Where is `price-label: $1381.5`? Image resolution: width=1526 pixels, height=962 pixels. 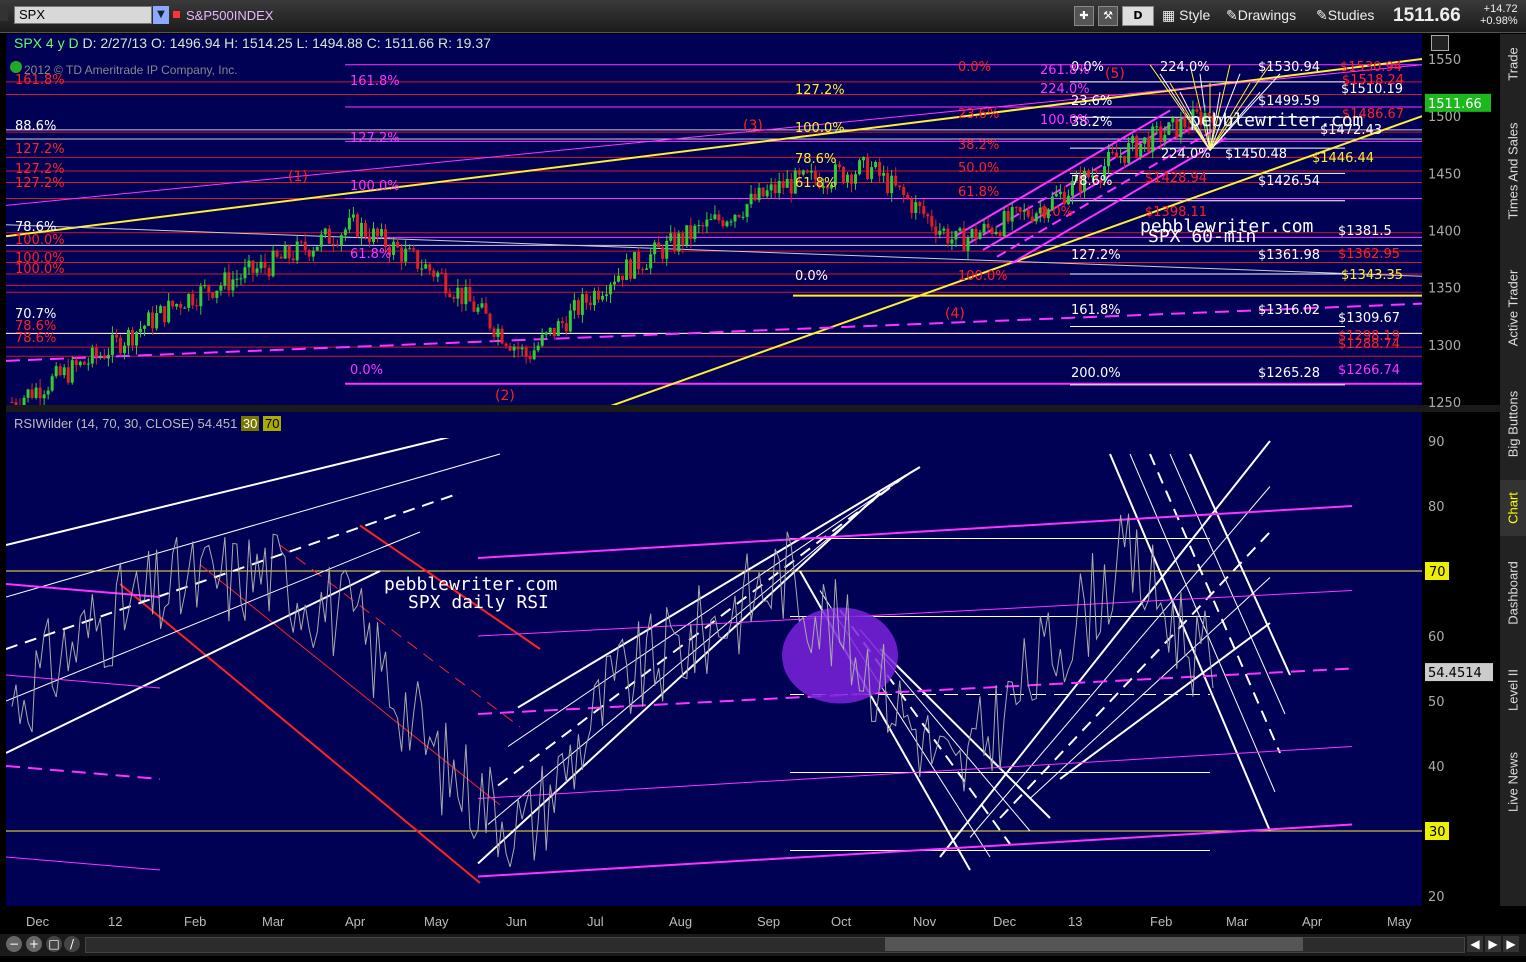 price-label: $1381.5 is located at coordinates (1365, 231).